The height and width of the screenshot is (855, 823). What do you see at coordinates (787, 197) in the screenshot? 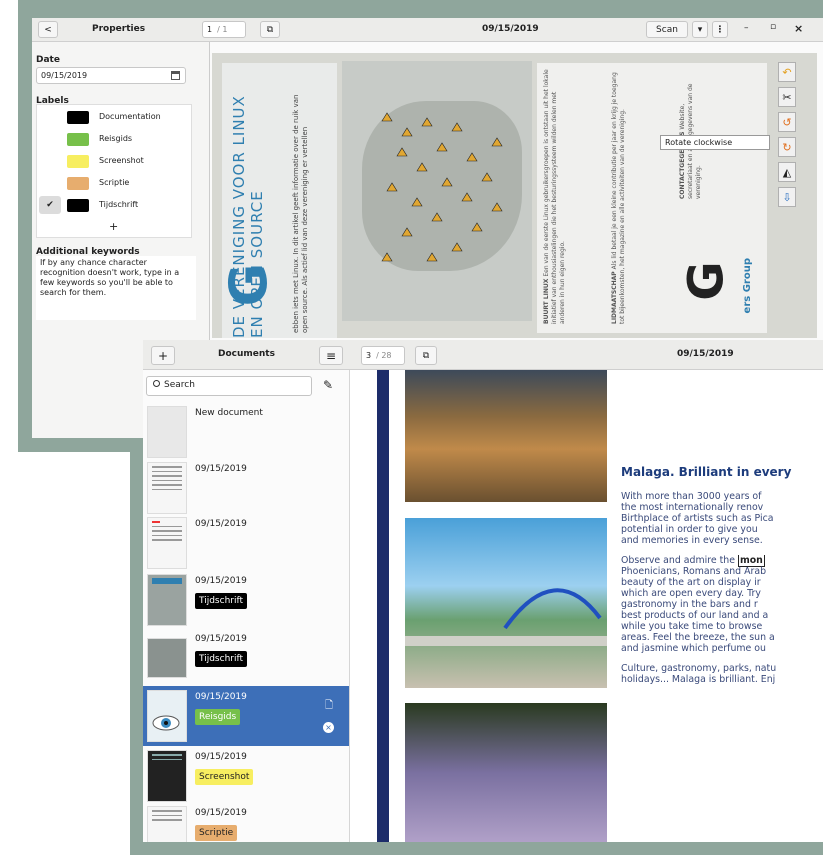
I see `save-button: ⇩` at bounding box center [787, 197].